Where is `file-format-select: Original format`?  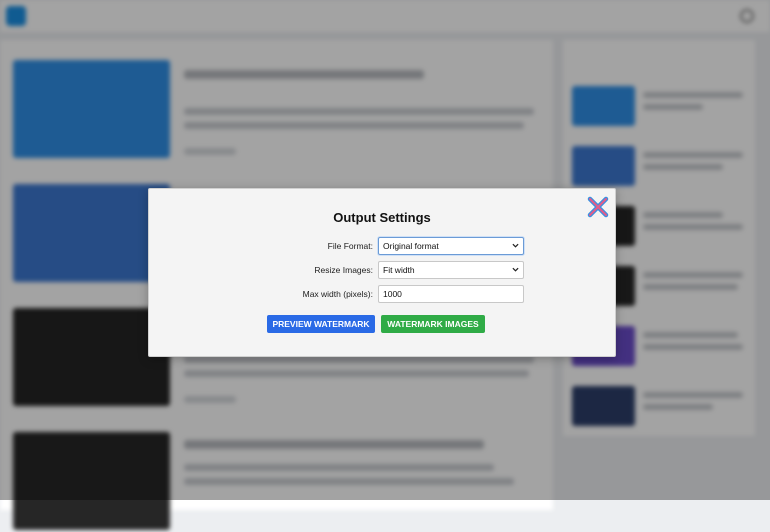 file-format-select: Original format is located at coordinates (451, 246).